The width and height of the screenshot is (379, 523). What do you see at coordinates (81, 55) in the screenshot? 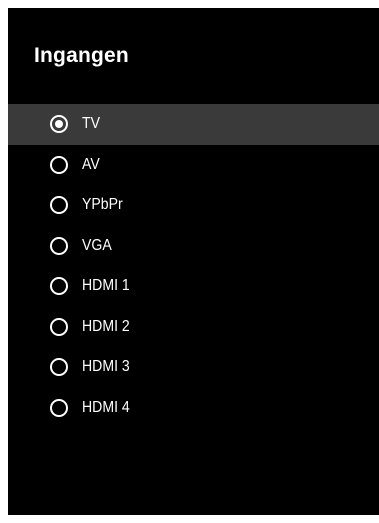
I see `panel-title: Ingangen` at bounding box center [81, 55].